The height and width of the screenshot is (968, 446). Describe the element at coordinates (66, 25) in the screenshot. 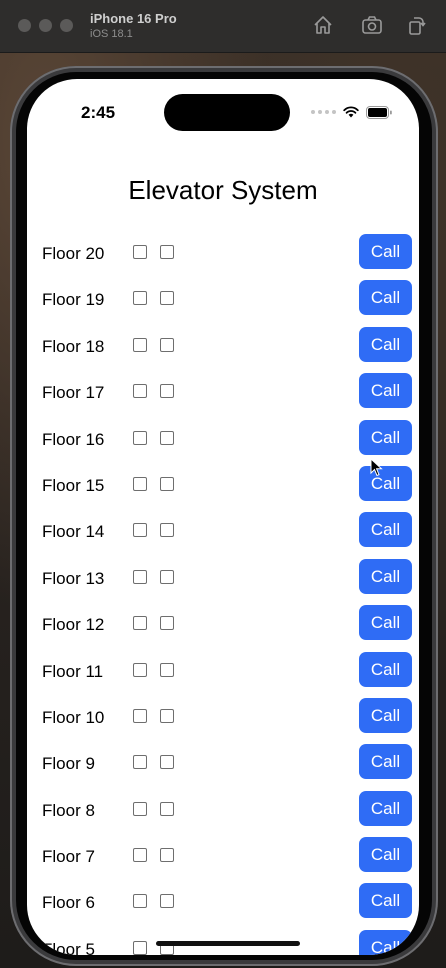

I see `window-zoom-button` at that location.